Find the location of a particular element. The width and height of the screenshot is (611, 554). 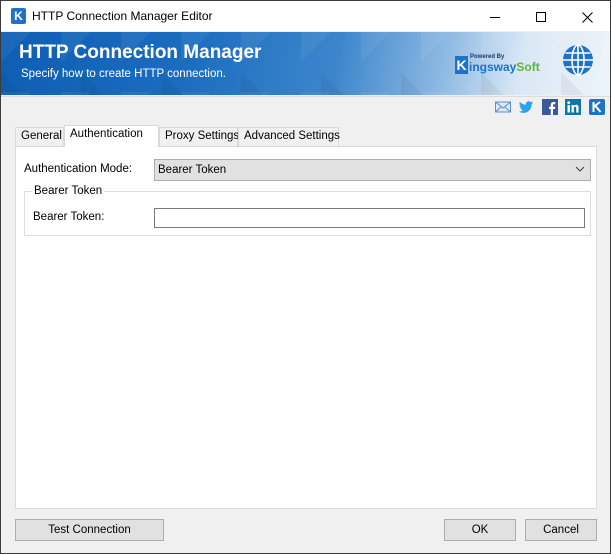

email-icon is located at coordinates (503, 107).